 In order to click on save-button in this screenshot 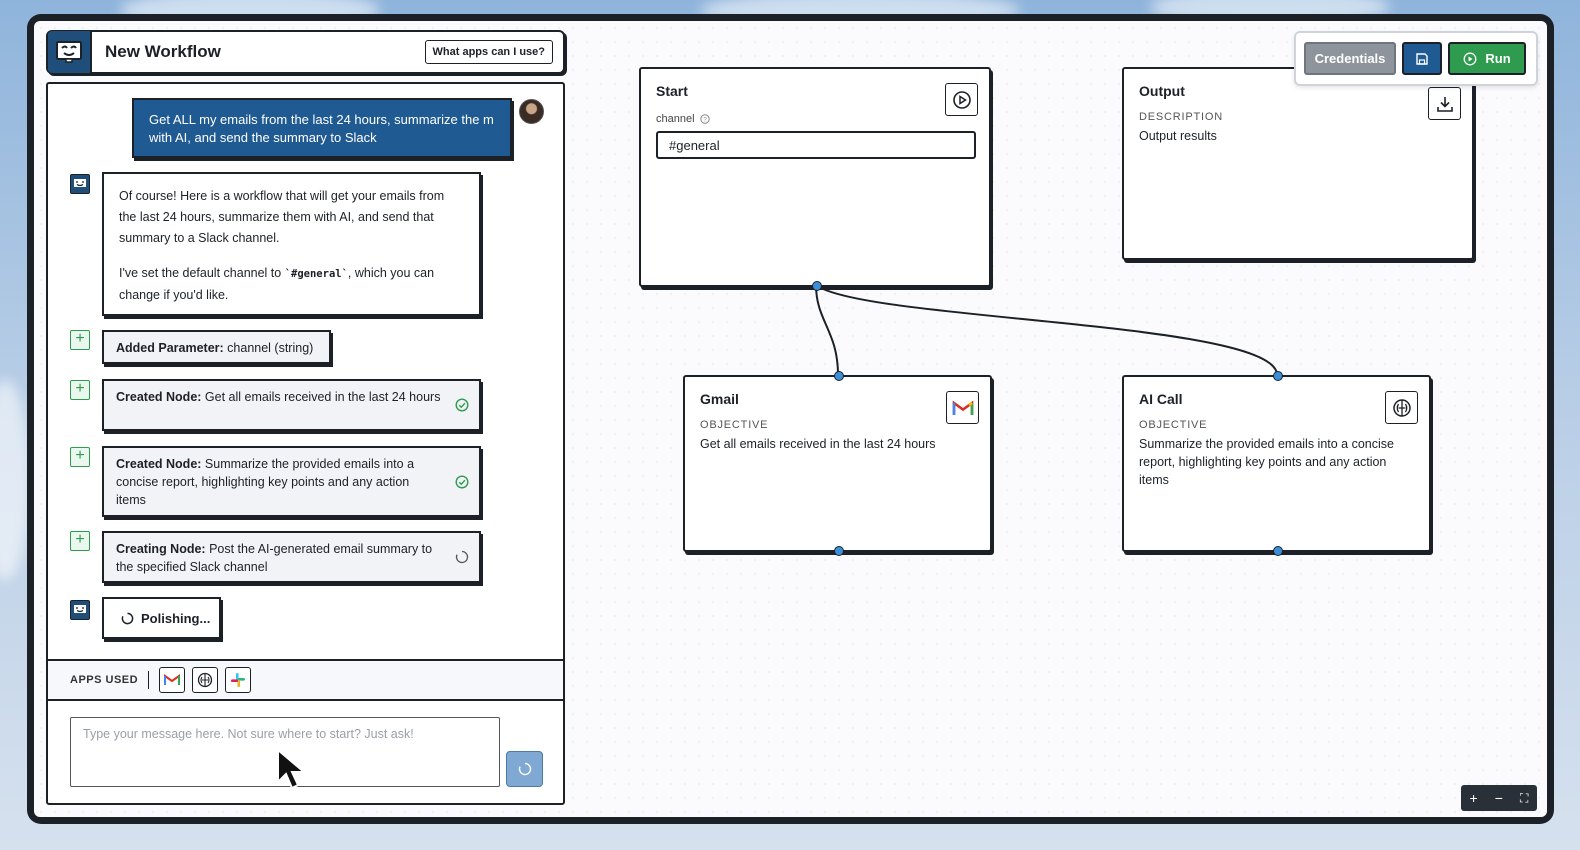, I will do `click(1422, 58)`.